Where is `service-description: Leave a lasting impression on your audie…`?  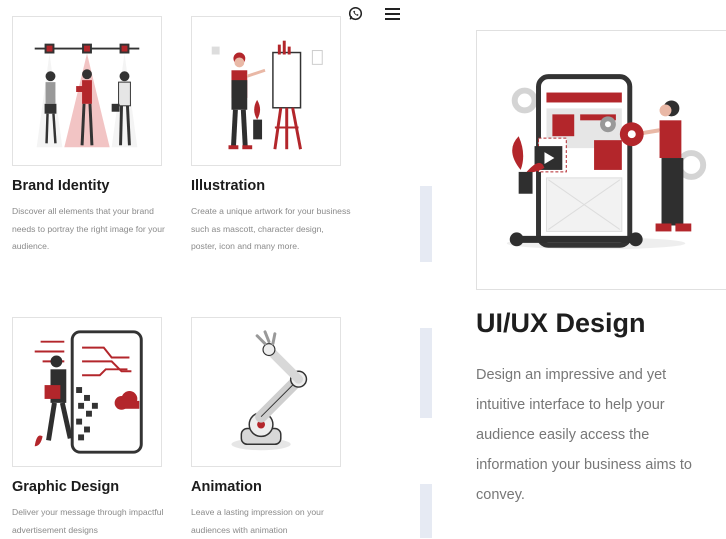 service-description: Leave a lasting impression on your audie… is located at coordinates (257, 521).